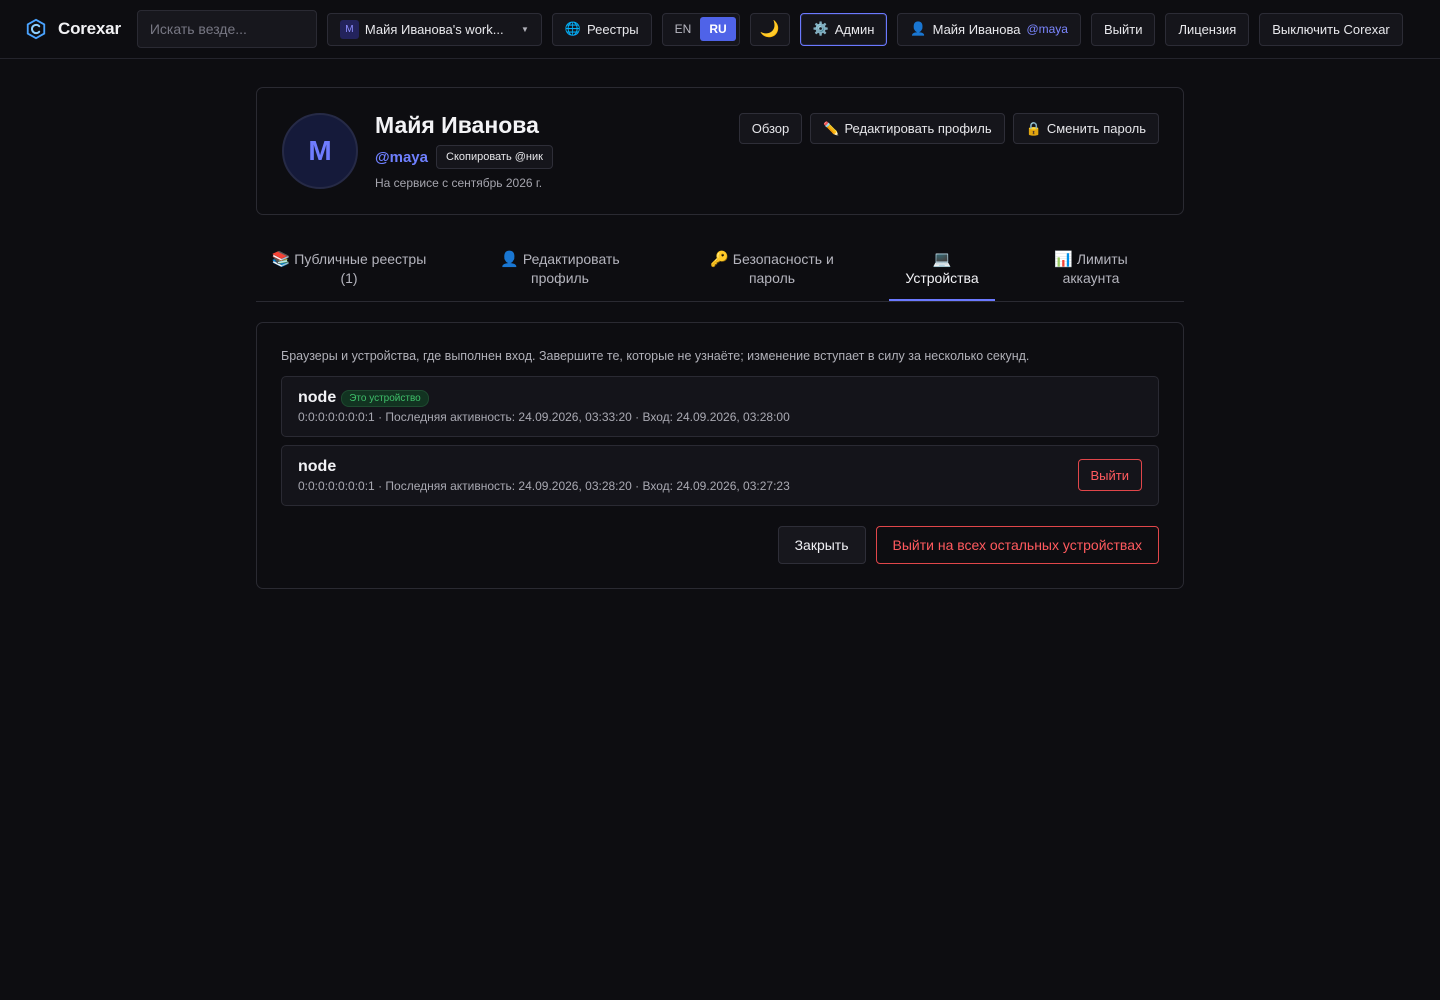 The width and height of the screenshot is (1440, 1000). Describe the element at coordinates (1207, 29) in the screenshot. I see `license-button: Лицензия` at that location.